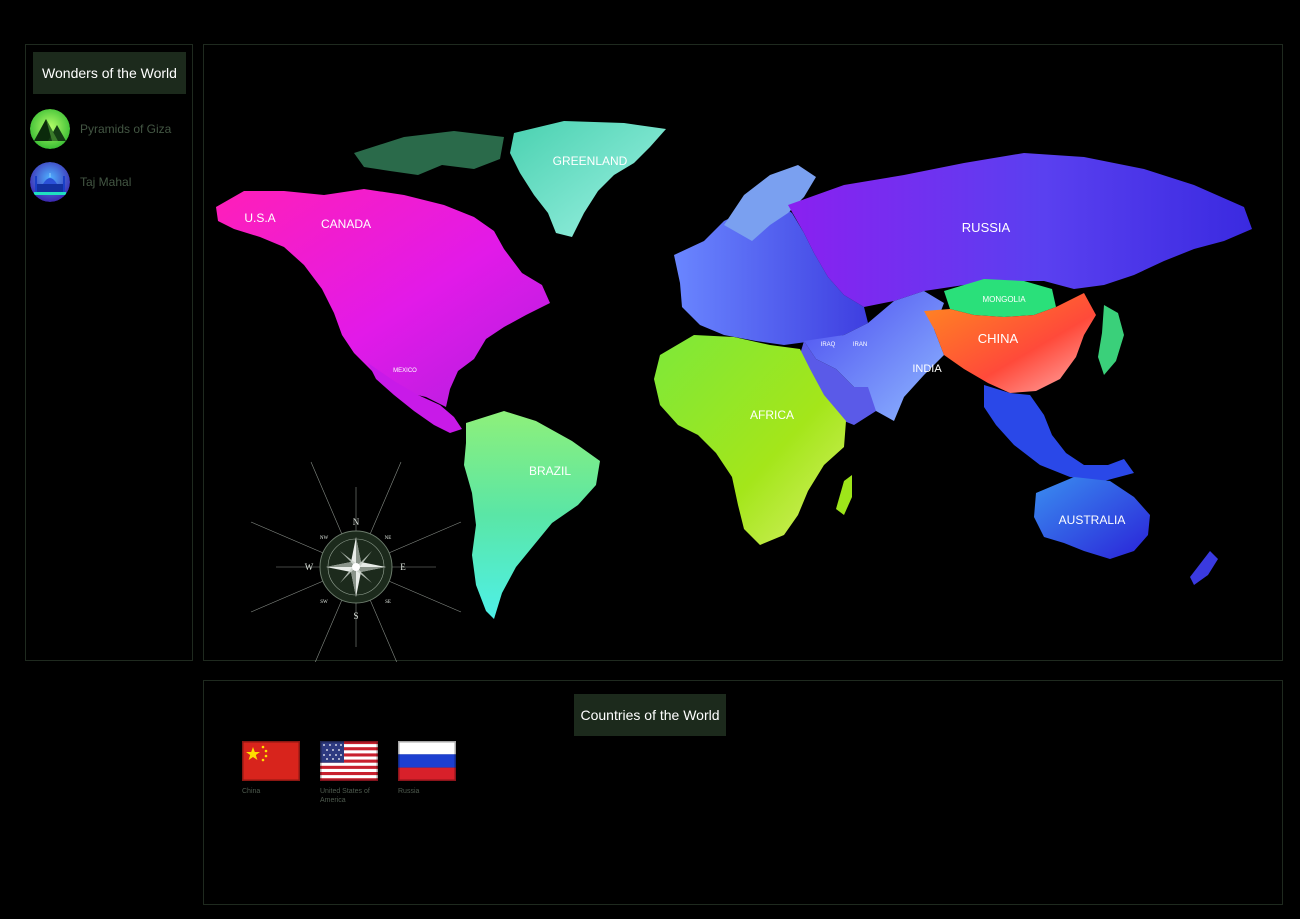 This screenshot has height=919, width=1300. Describe the element at coordinates (532, 515) in the screenshot. I see `region-south-america` at that location.